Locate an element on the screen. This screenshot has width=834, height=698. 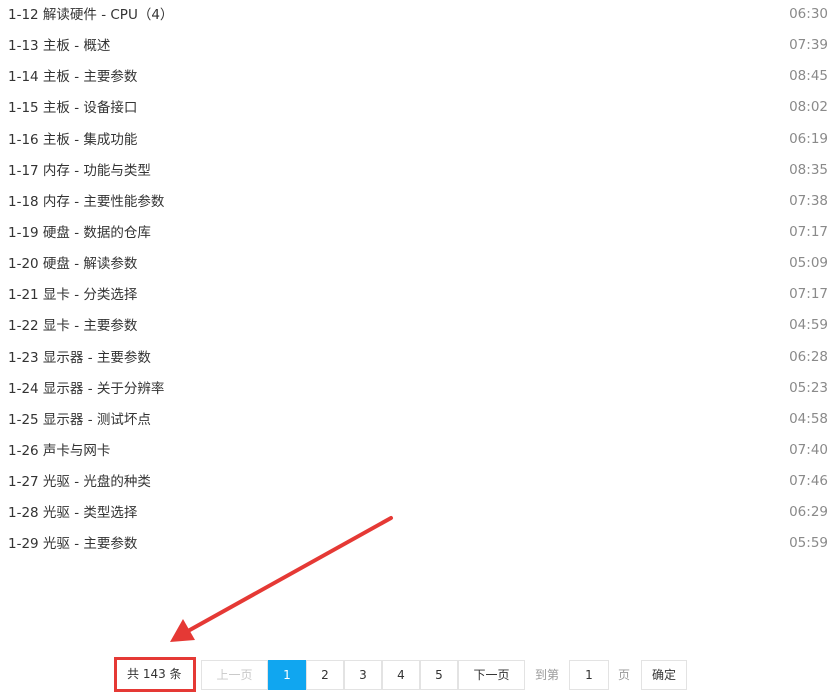
lesson-title: 1-26 声卡与网卡 is located at coordinates (59, 450).